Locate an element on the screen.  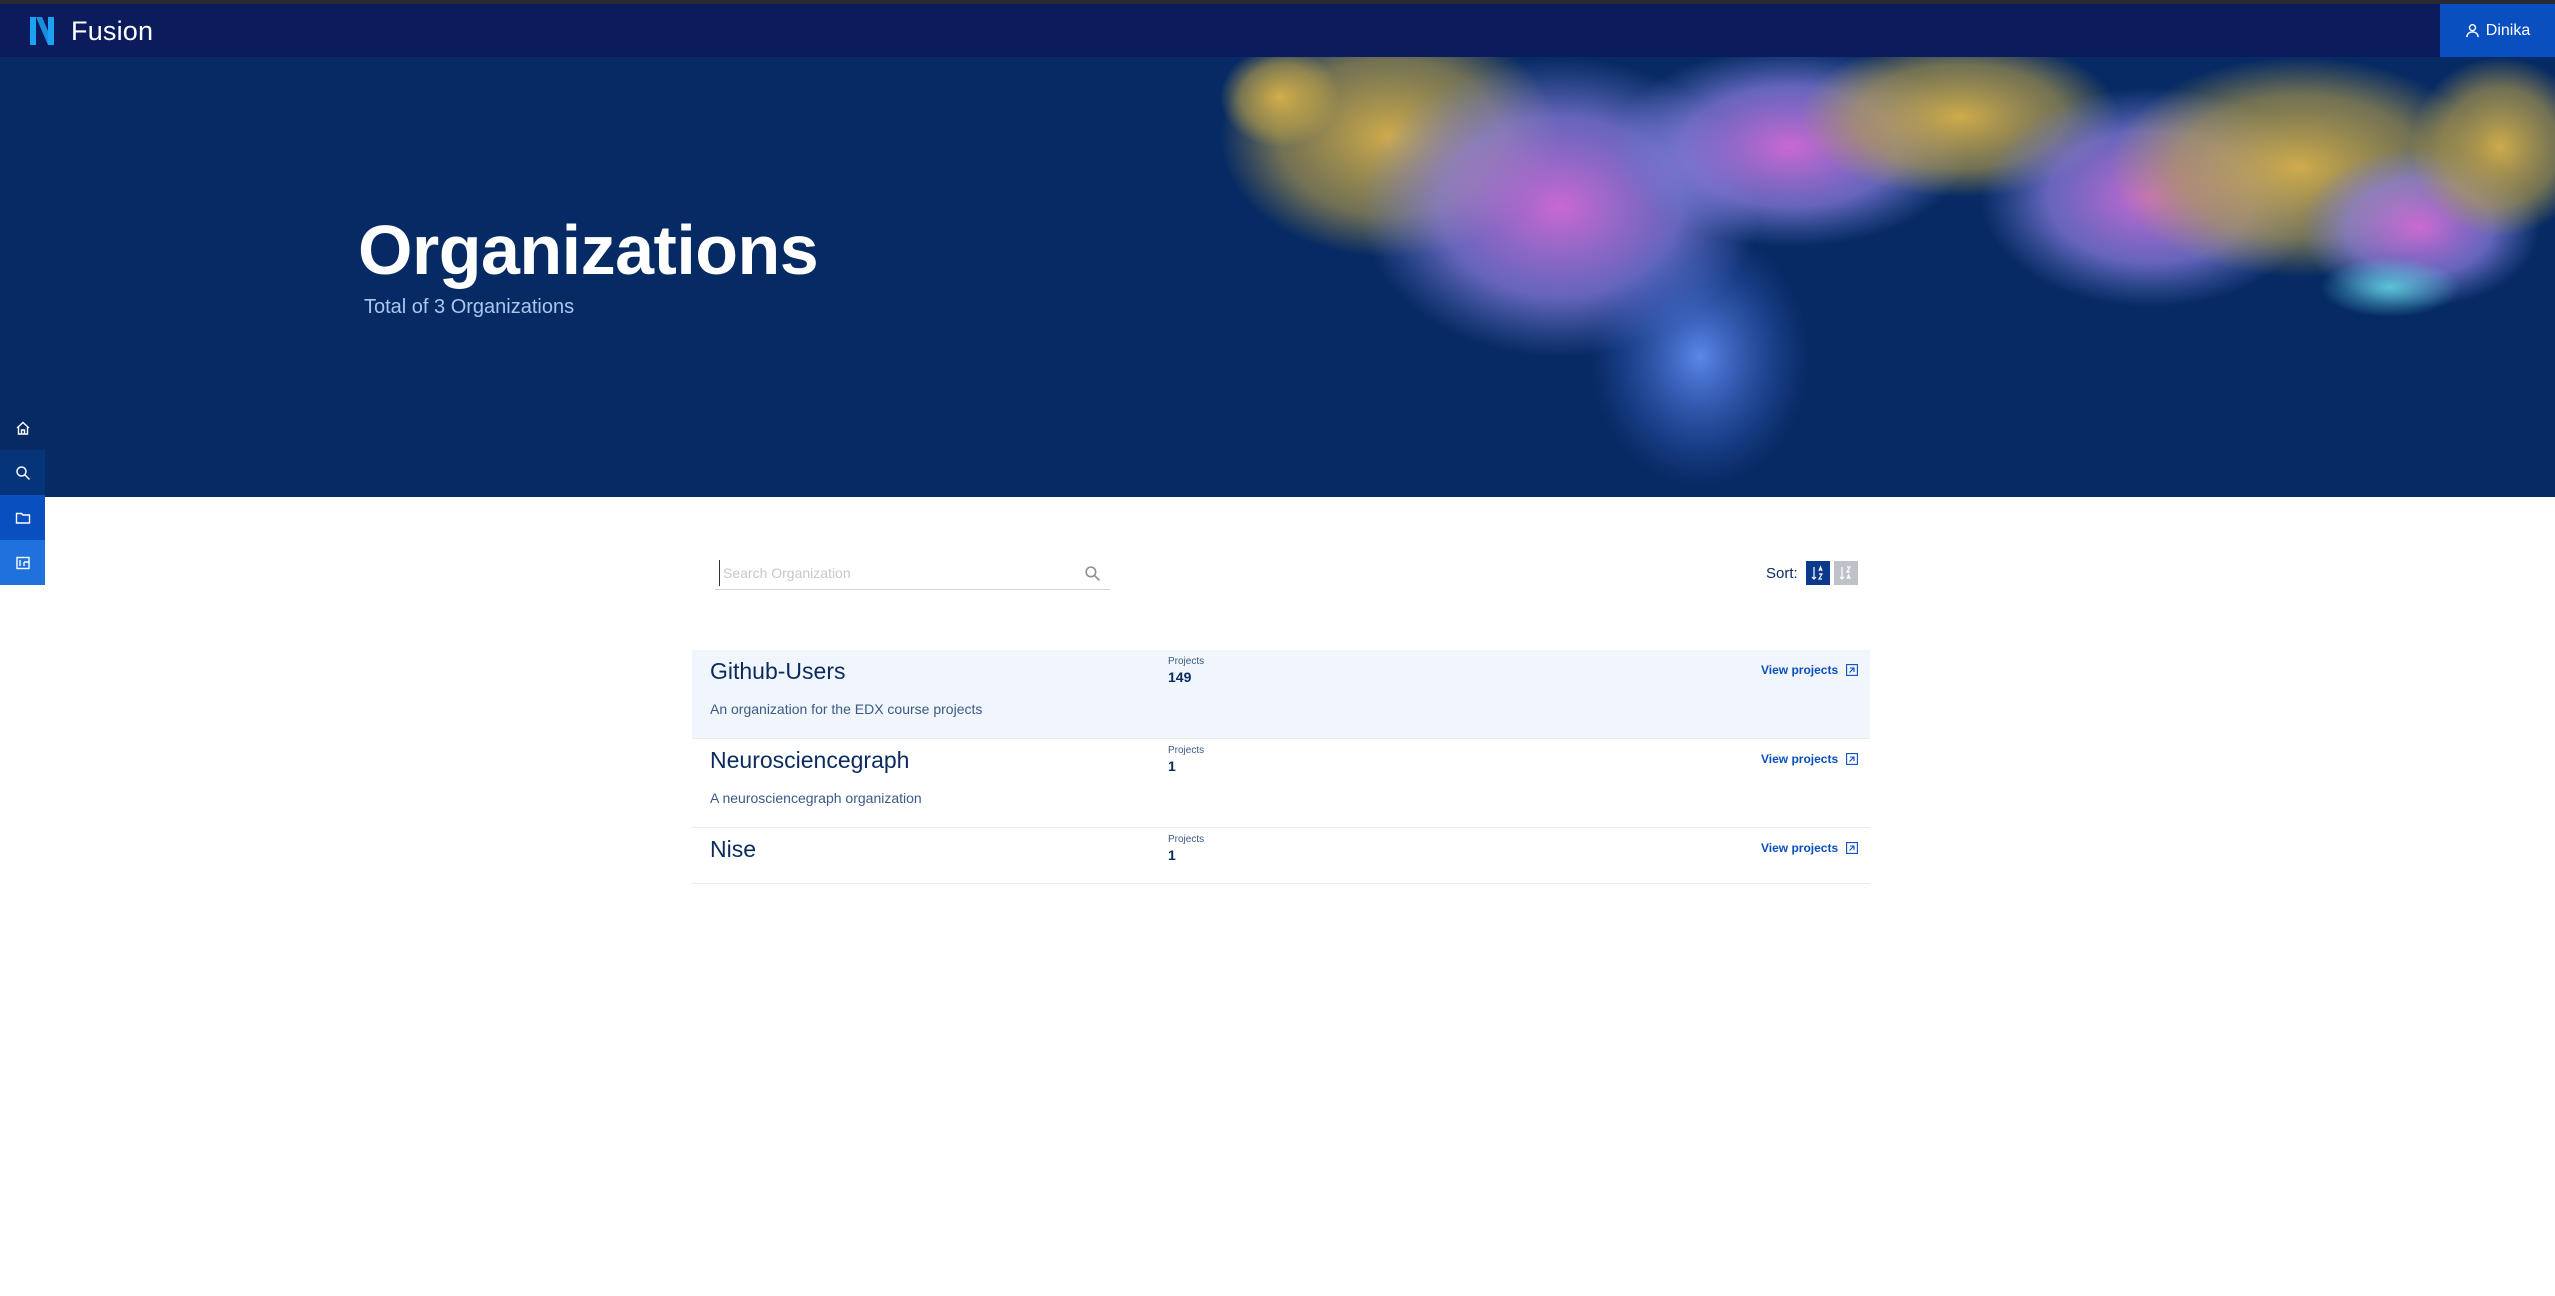
search-input is located at coordinates (889, 573).